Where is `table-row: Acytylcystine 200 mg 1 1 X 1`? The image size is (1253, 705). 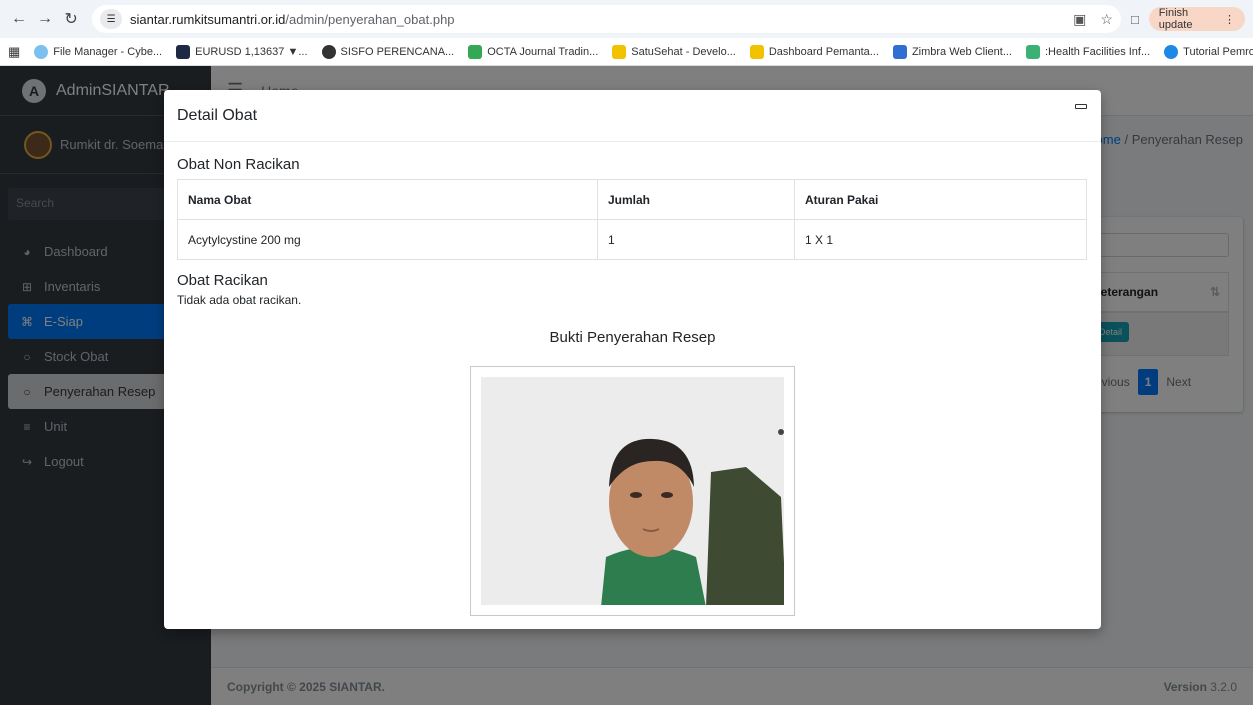
table-row: Acytylcystine 200 mg 1 1 X 1 is located at coordinates (632, 239).